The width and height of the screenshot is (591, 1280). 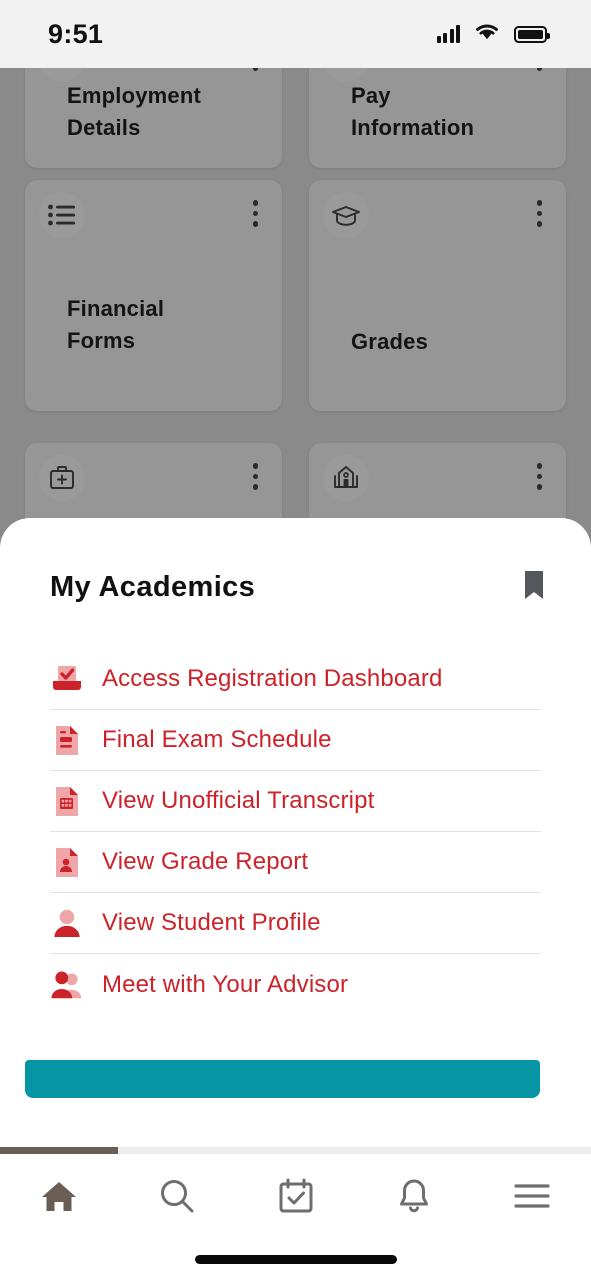 I want to click on tile-label: Grades, so click(x=390, y=341).